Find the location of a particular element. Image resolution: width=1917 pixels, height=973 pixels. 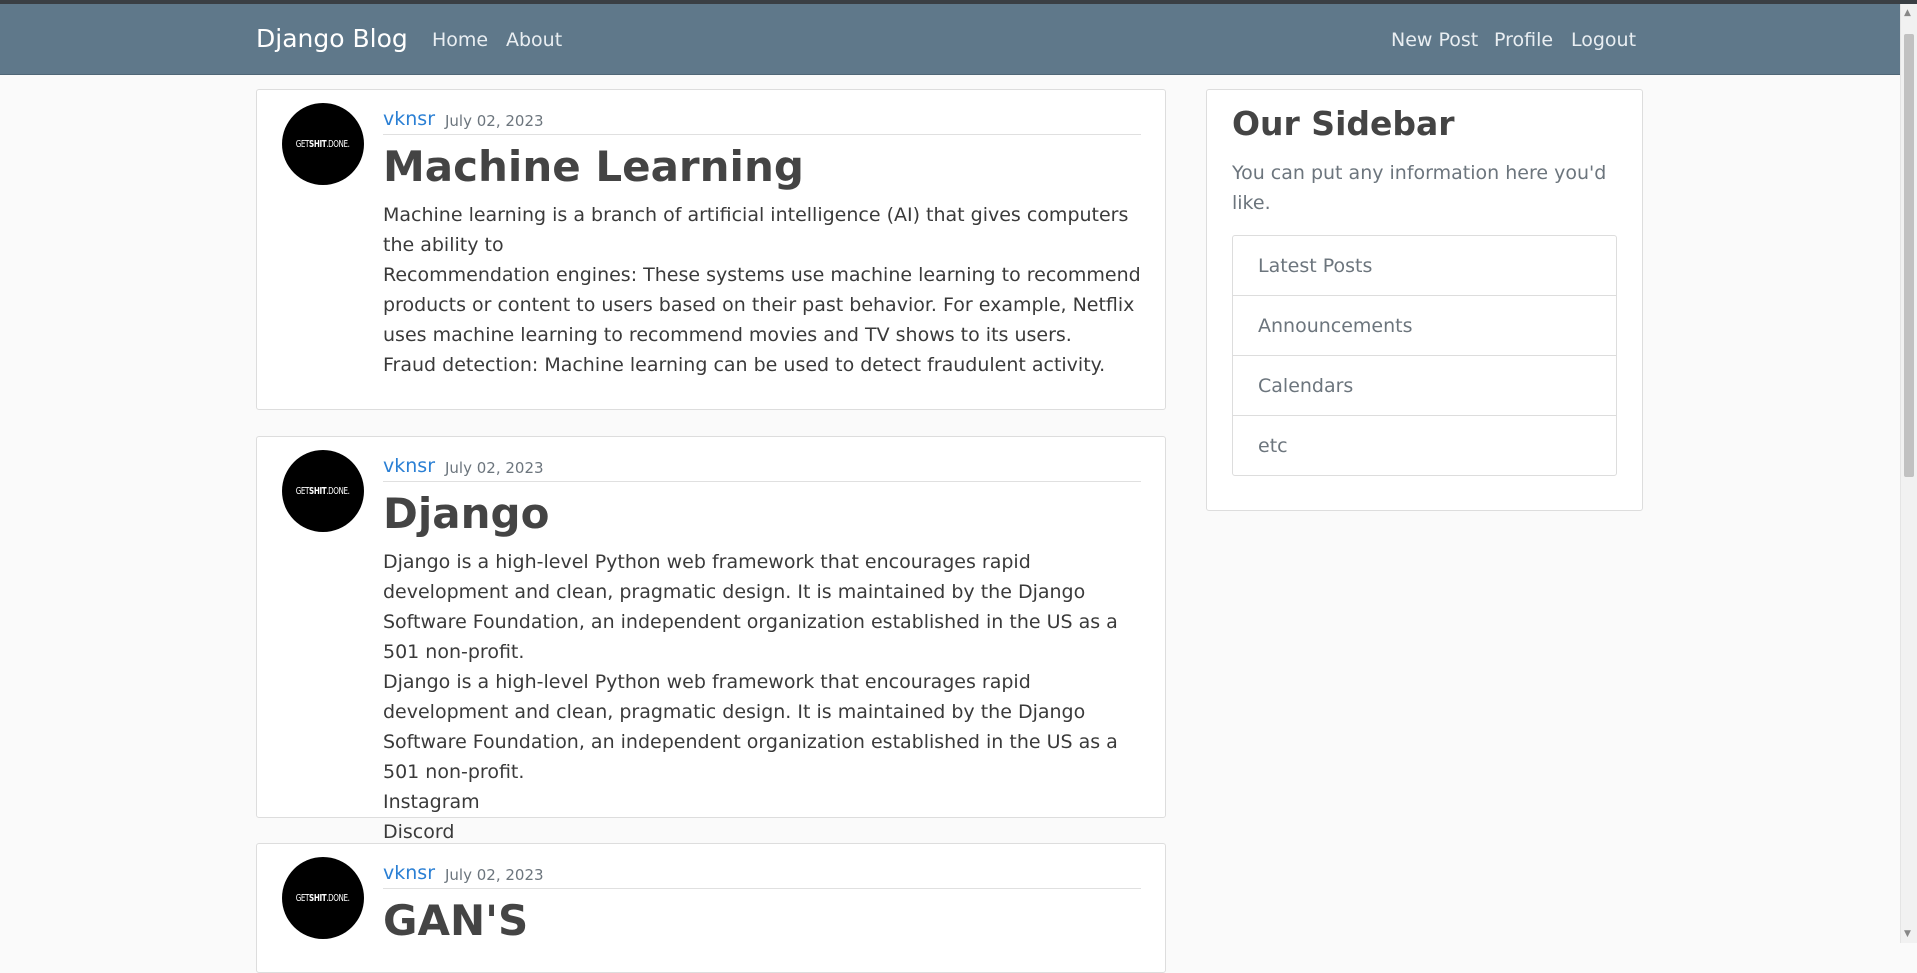

post-title-link: Machine Learning is located at coordinates (593, 167).